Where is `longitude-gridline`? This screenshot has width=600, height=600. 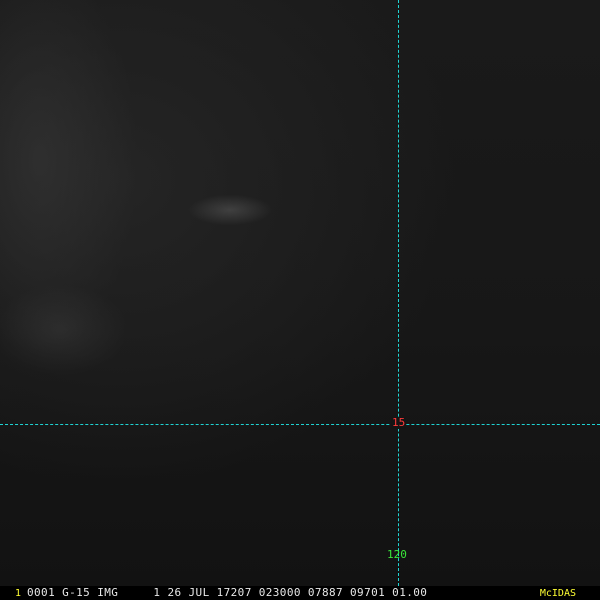 longitude-gridline is located at coordinates (398, 293).